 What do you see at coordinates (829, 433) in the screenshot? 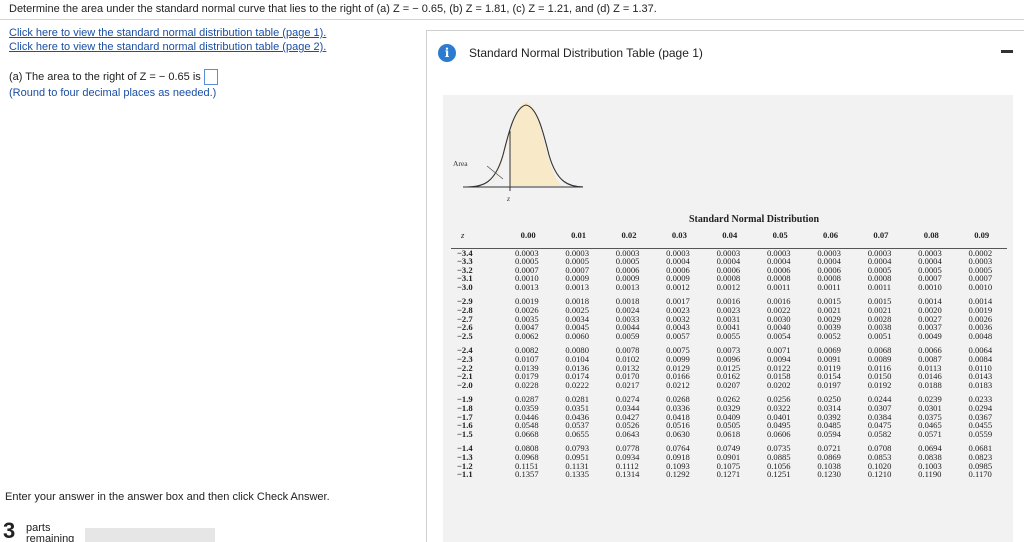
I see `table-cell: 0.0594` at bounding box center [829, 433].